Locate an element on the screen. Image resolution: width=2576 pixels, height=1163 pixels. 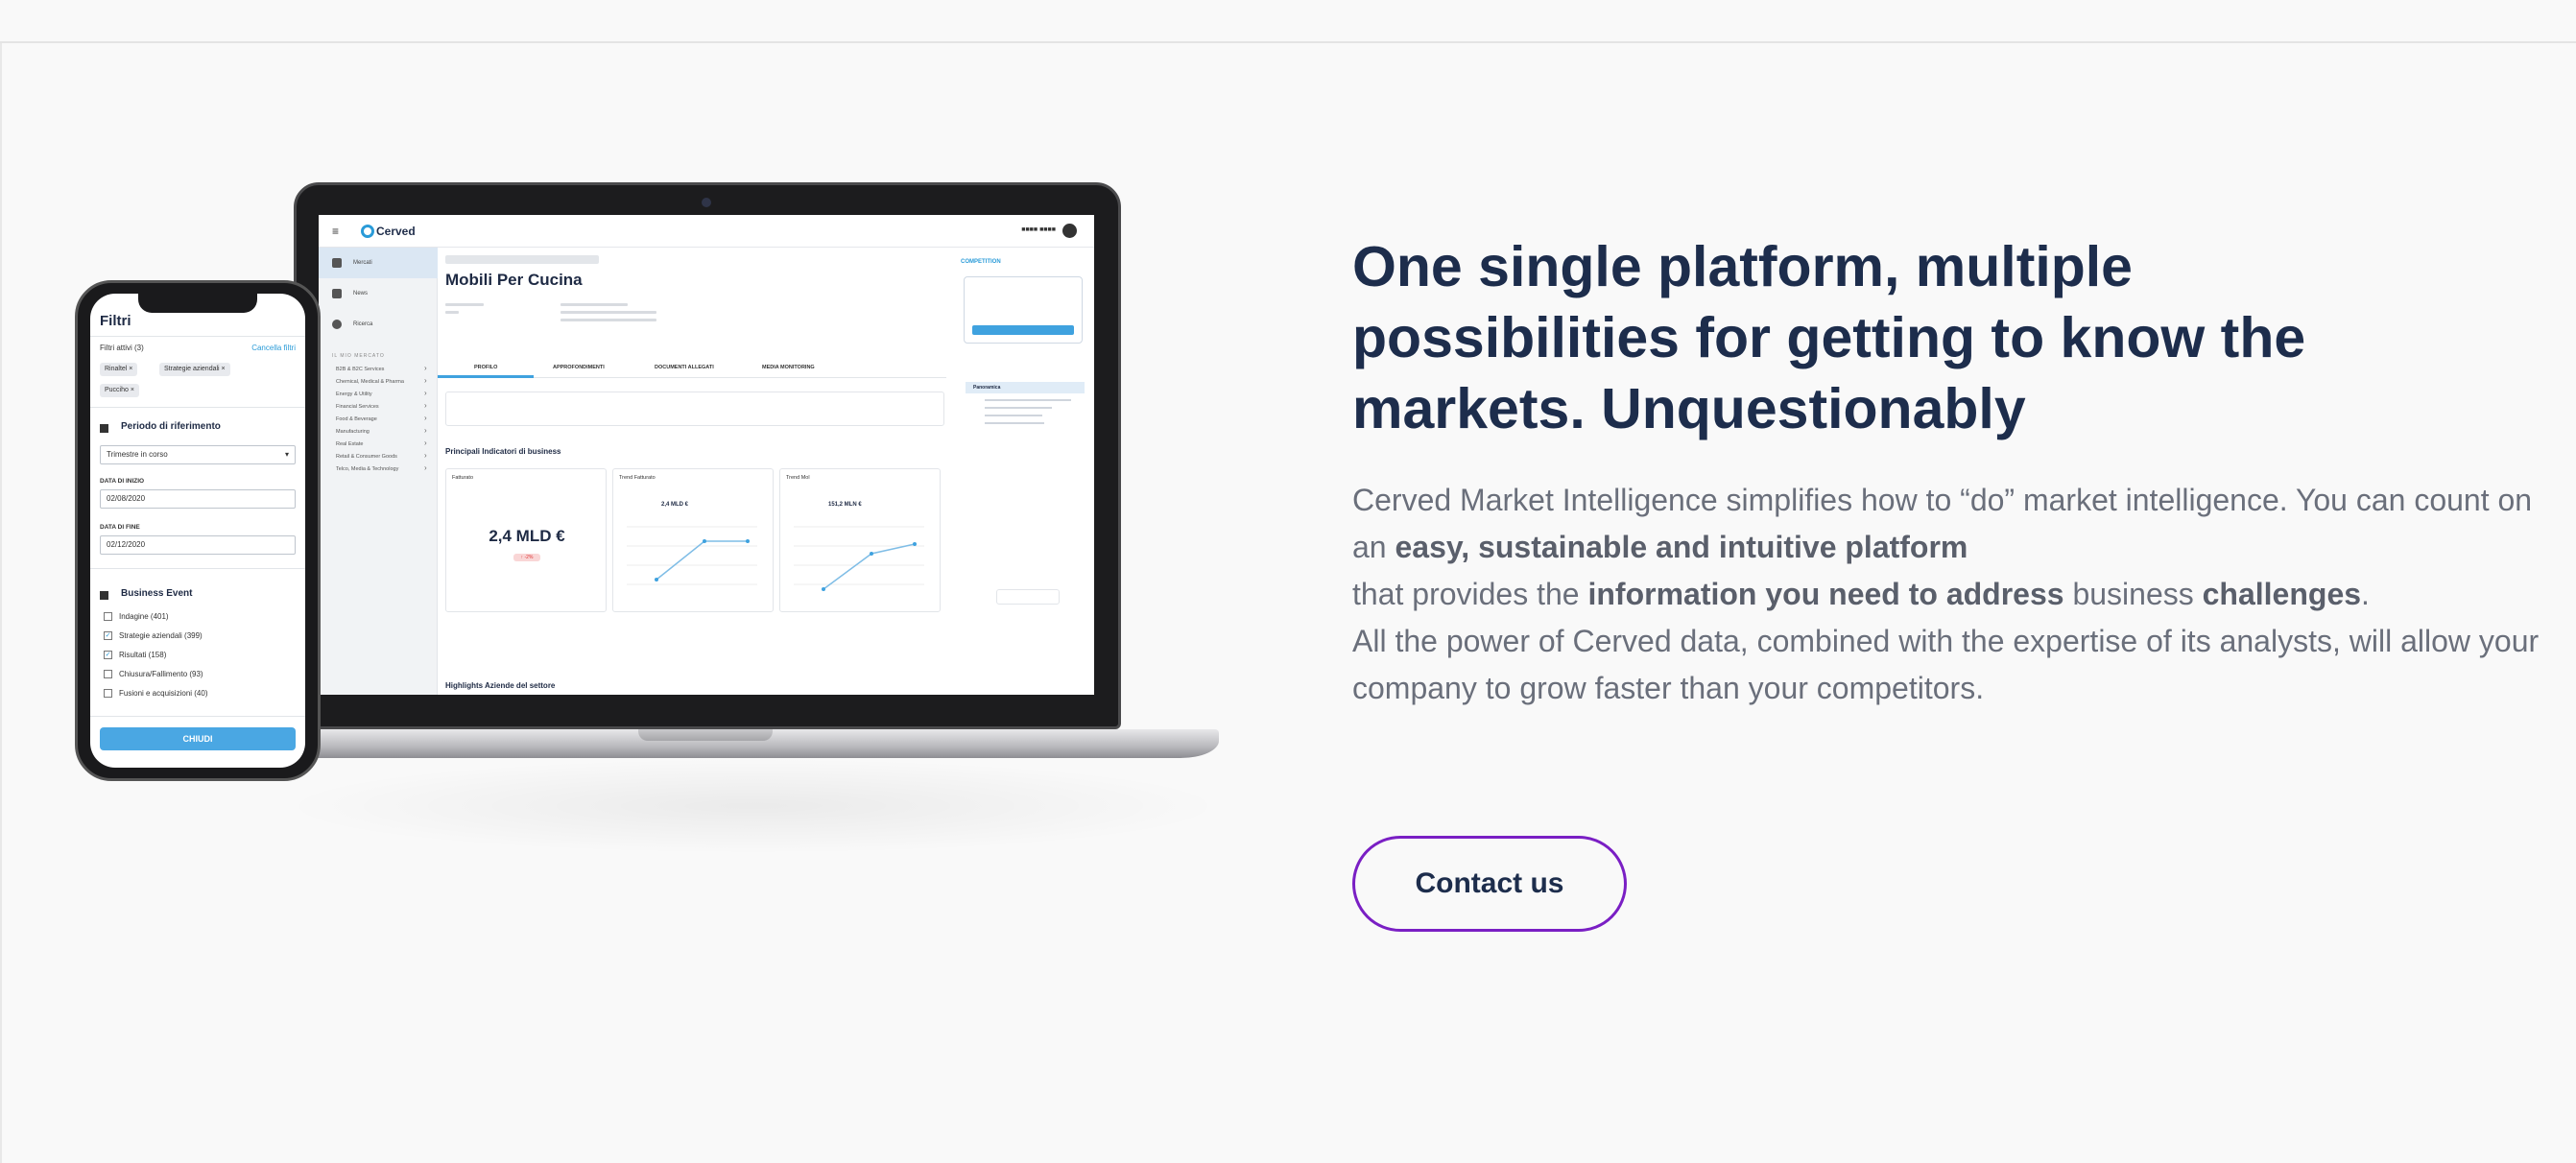
cerved-logo-icon is located at coordinates (367, 231).